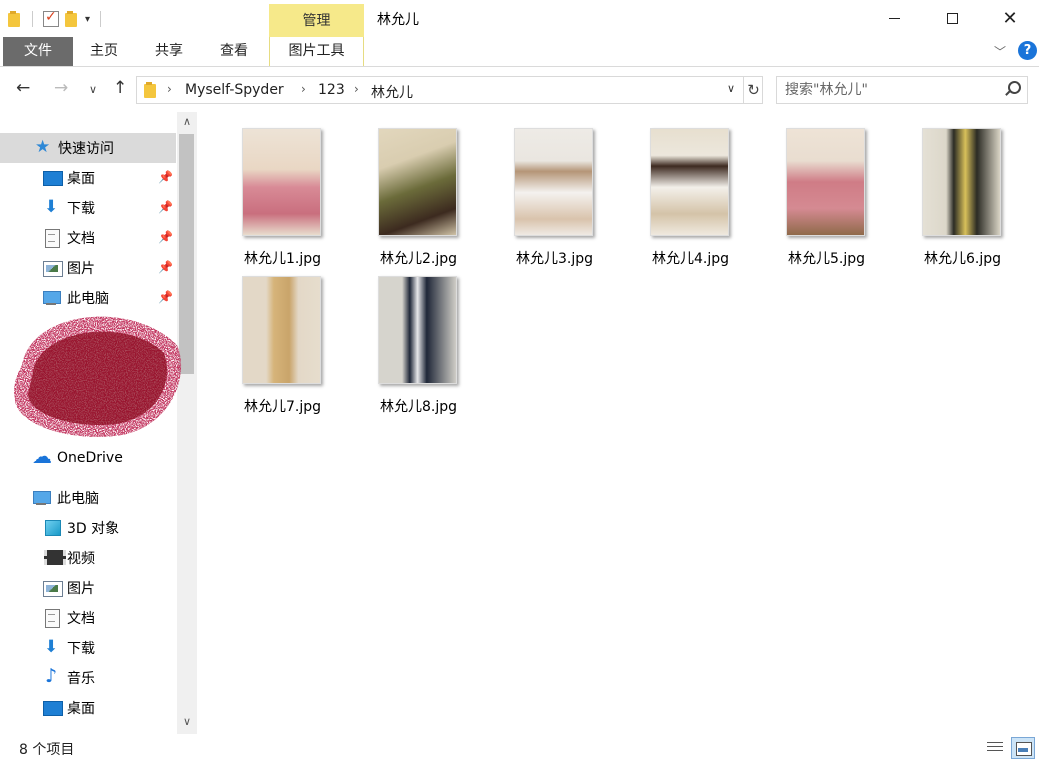 The height and width of the screenshot is (764, 1039). Describe the element at coordinates (104, 51) in the screenshot. I see `tab-home: 主页` at that location.